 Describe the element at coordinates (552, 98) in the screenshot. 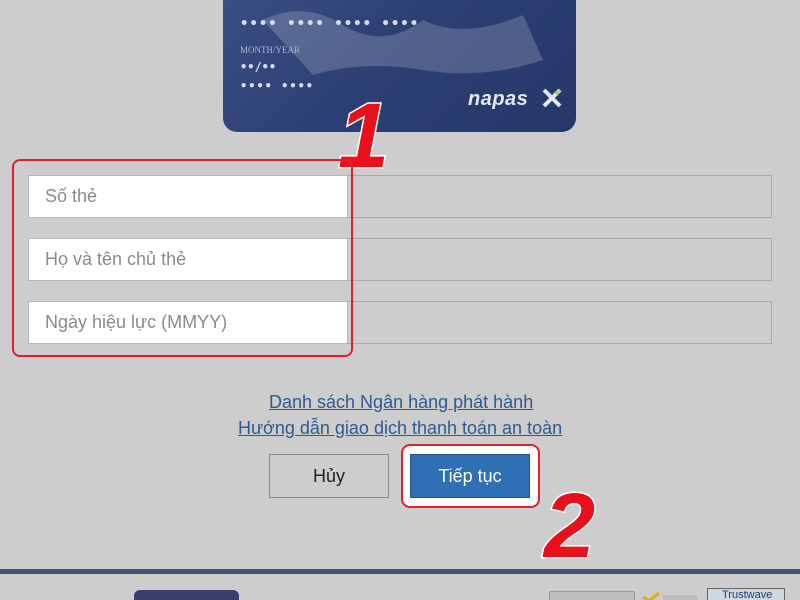

I see `napas-x-icon` at that location.